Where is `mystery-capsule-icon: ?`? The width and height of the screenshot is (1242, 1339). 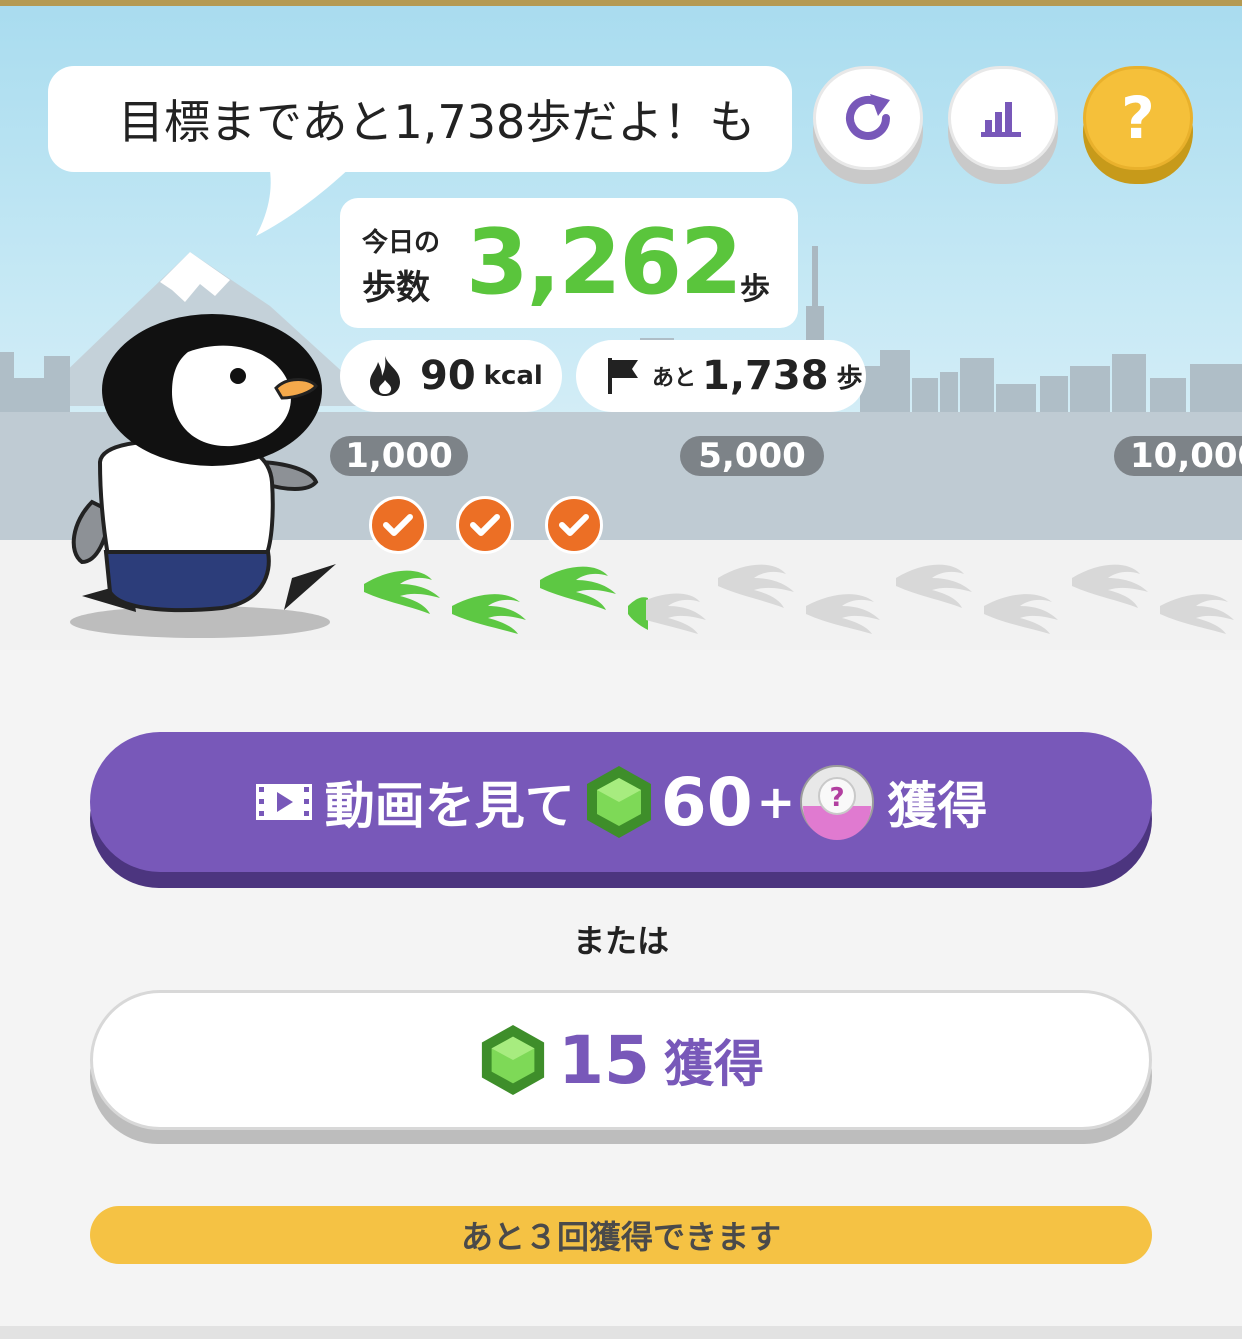 mystery-capsule-icon: ? is located at coordinates (837, 802).